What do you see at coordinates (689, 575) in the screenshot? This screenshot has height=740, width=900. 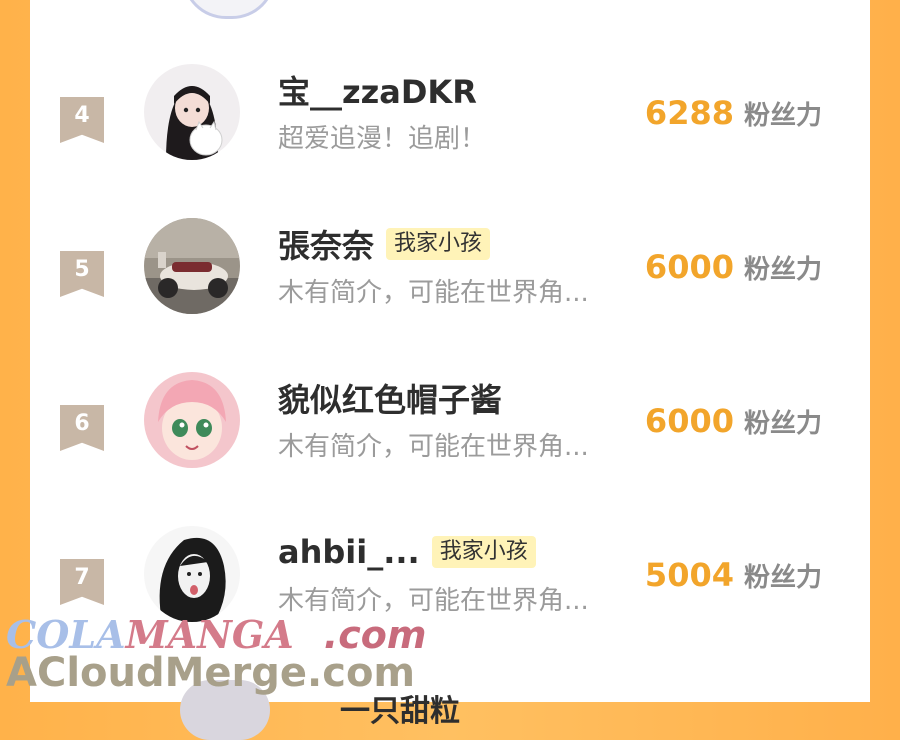 I see `fan-score: 5004` at bounding box center [689, 575].